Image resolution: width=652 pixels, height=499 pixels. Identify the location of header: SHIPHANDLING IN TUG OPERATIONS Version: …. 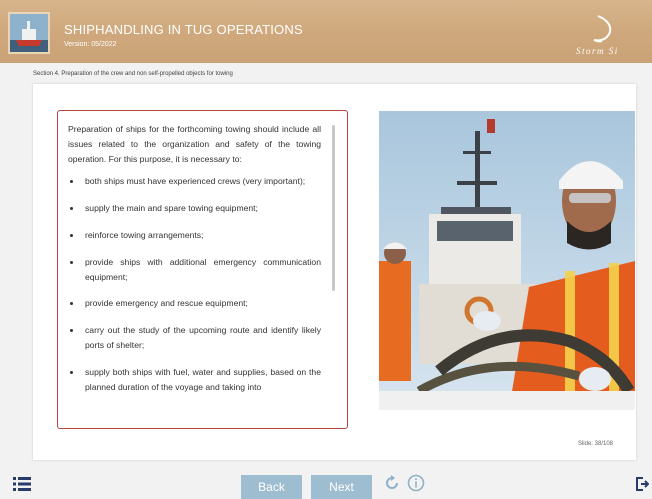
(326, 31).